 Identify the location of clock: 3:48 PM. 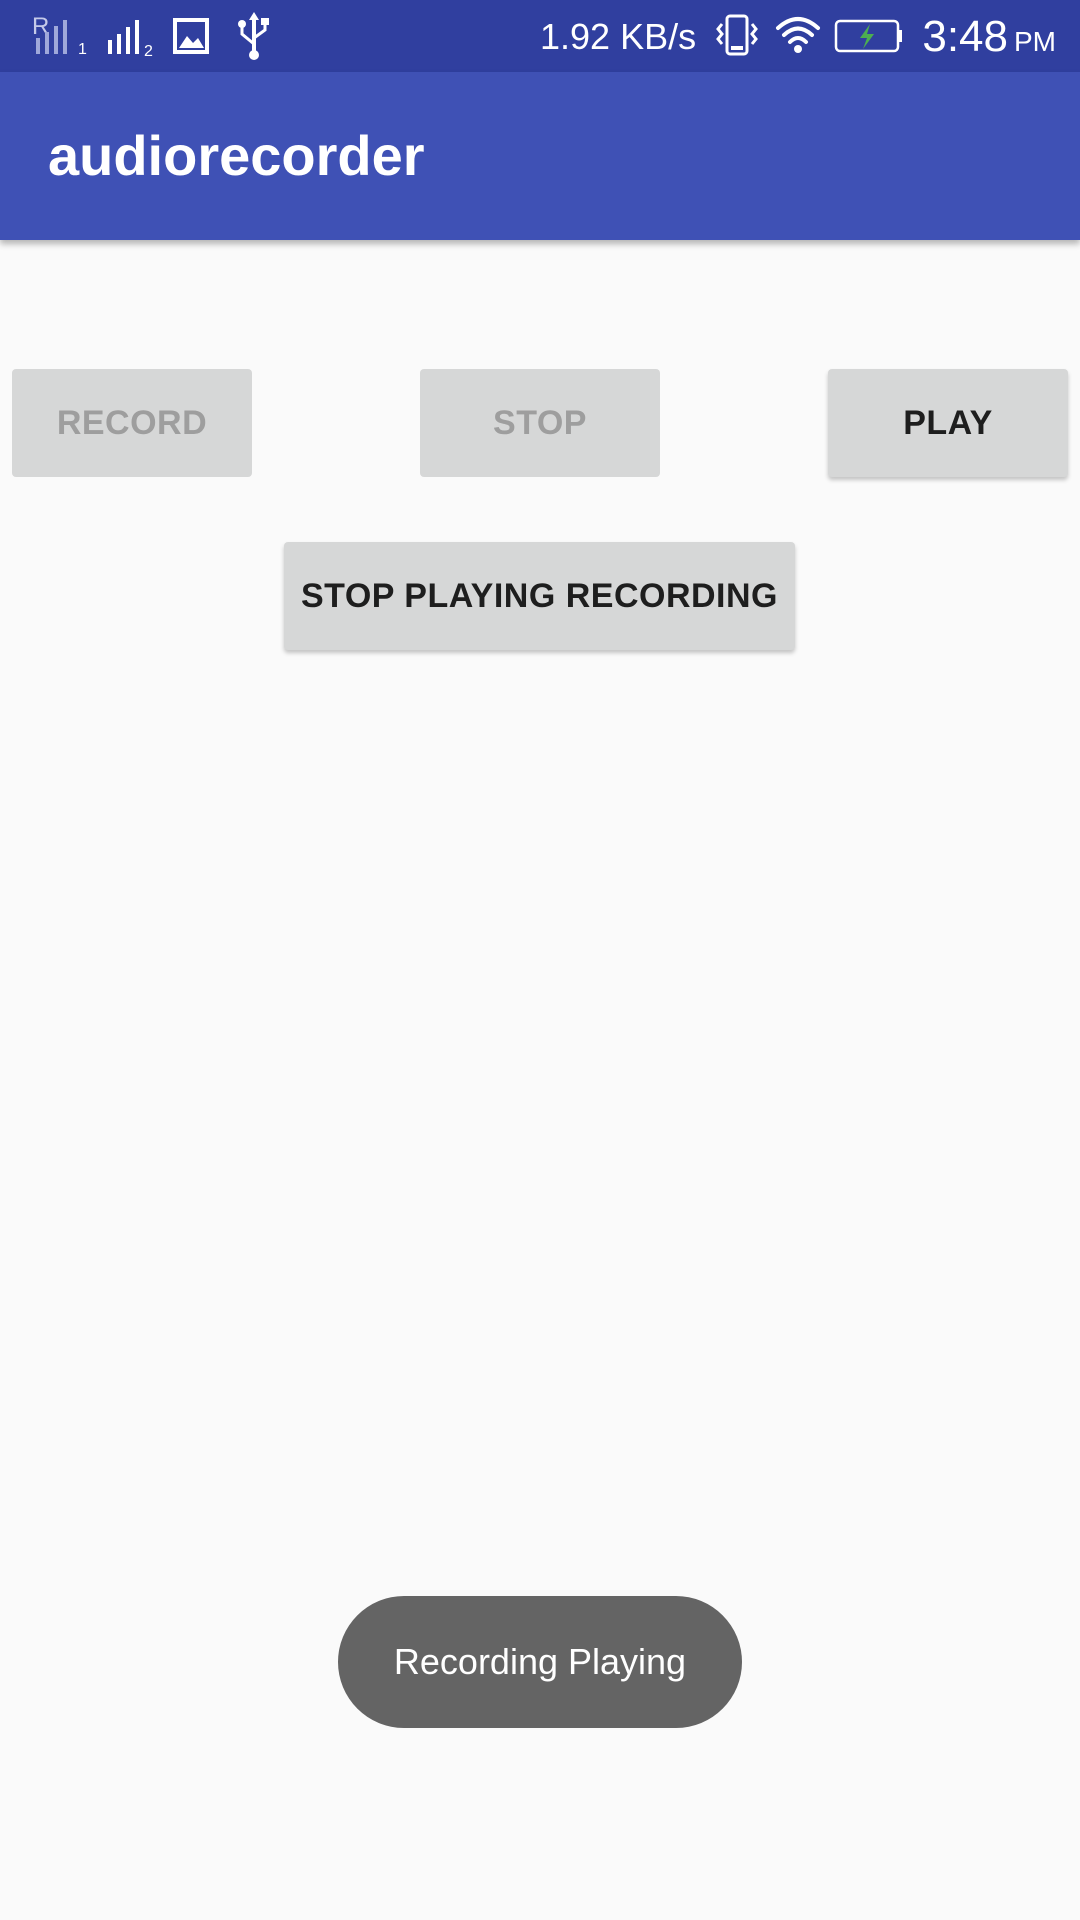
(989, 36).